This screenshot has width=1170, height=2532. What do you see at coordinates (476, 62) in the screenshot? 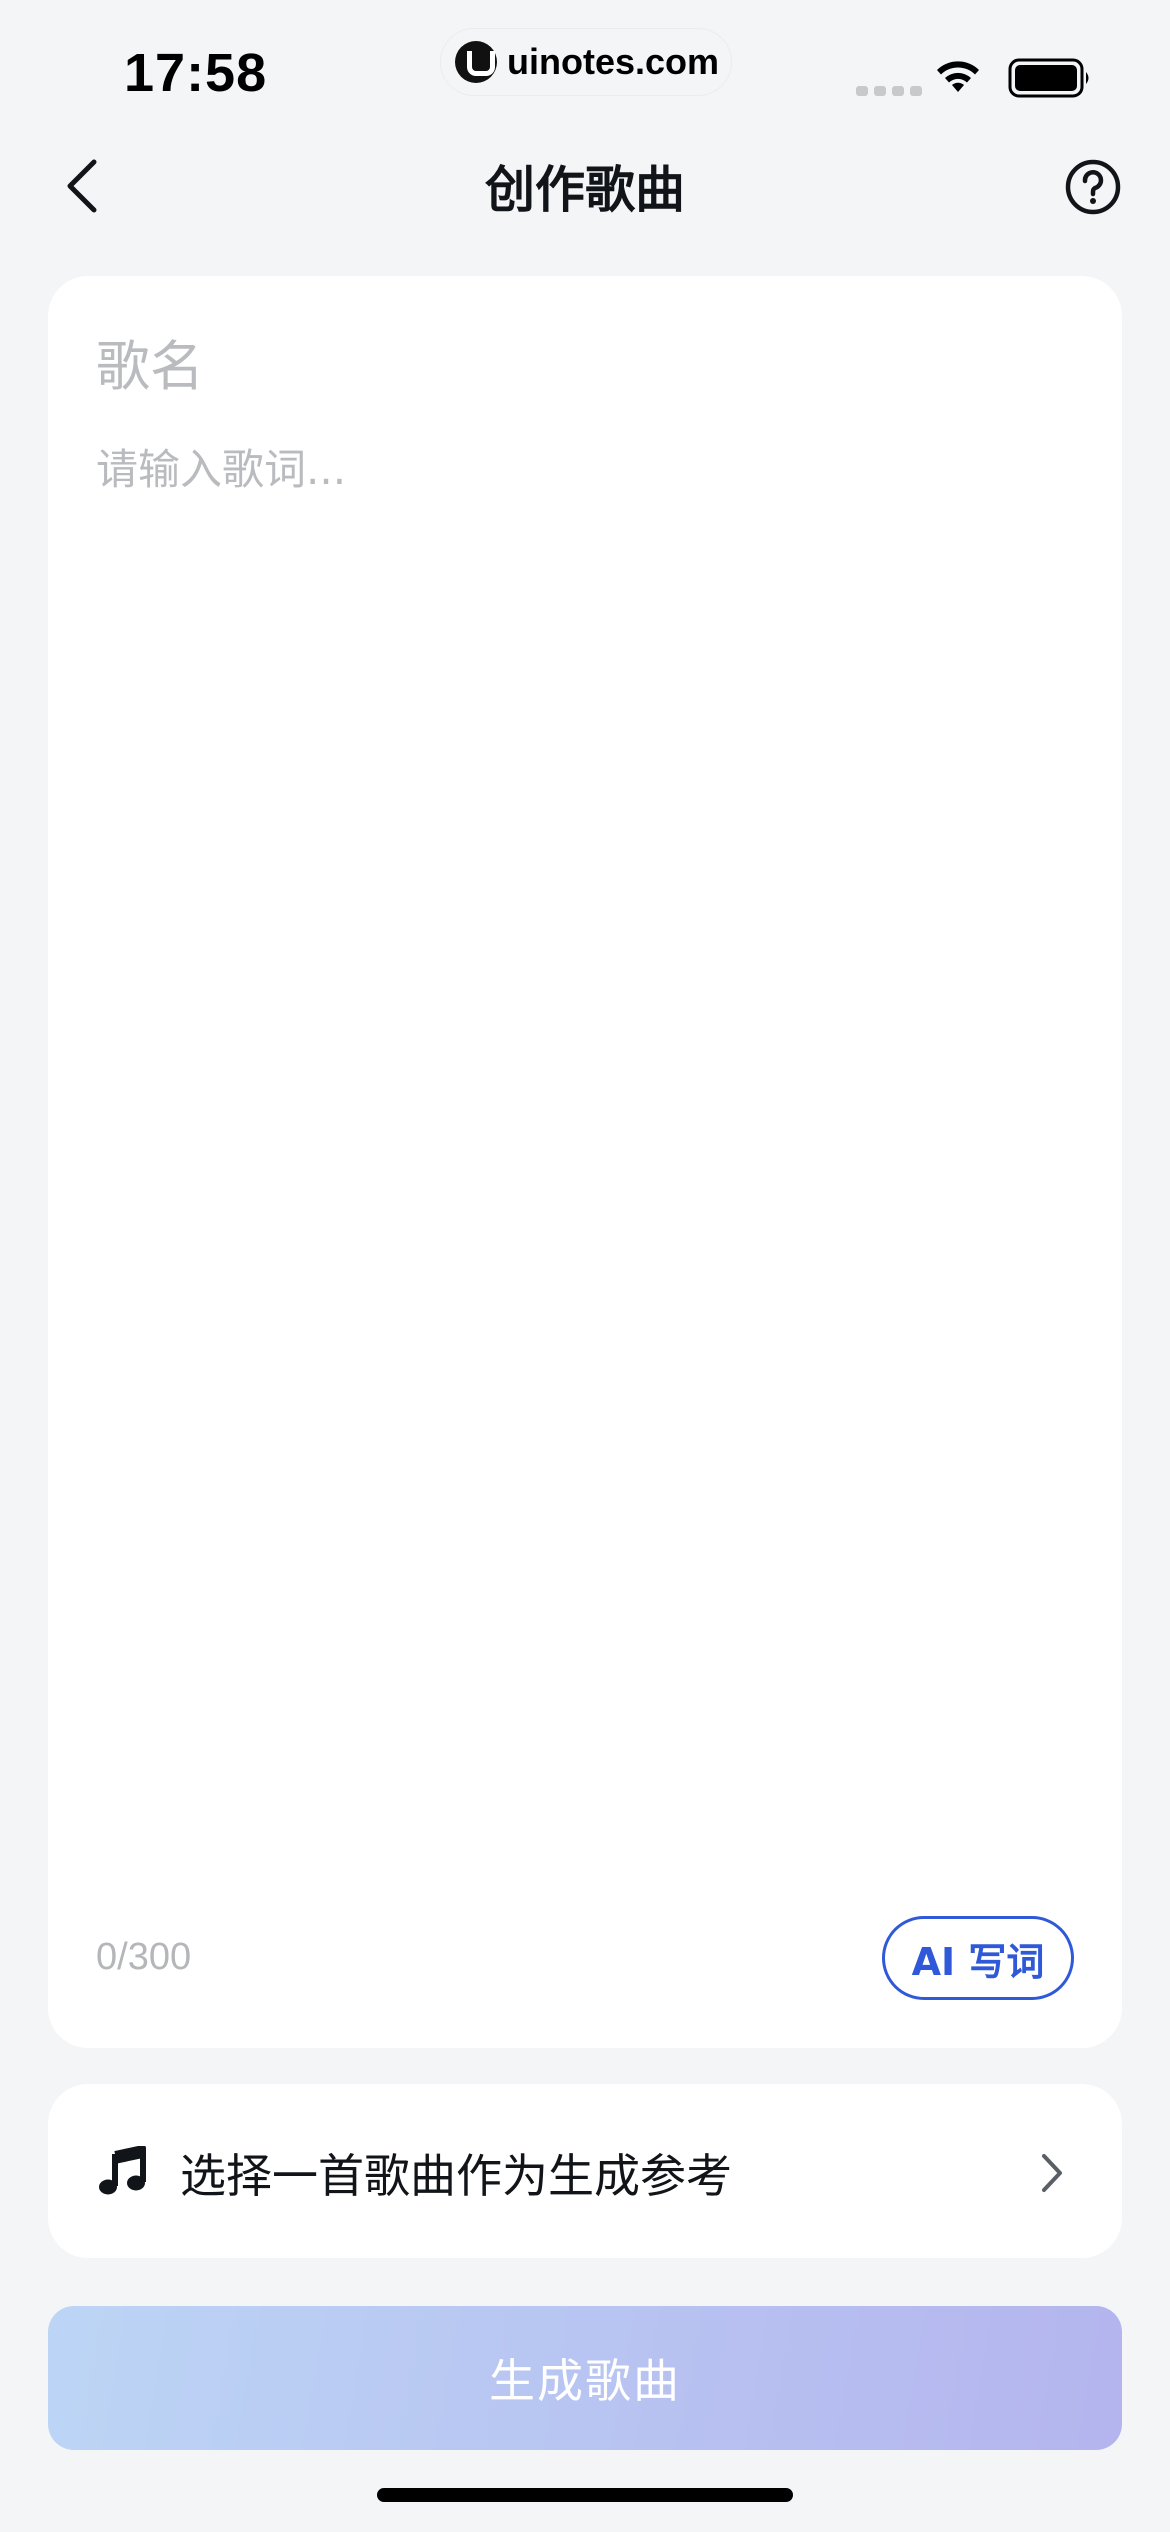
I see `site-logo-icon` at bounding box center [476, 62].